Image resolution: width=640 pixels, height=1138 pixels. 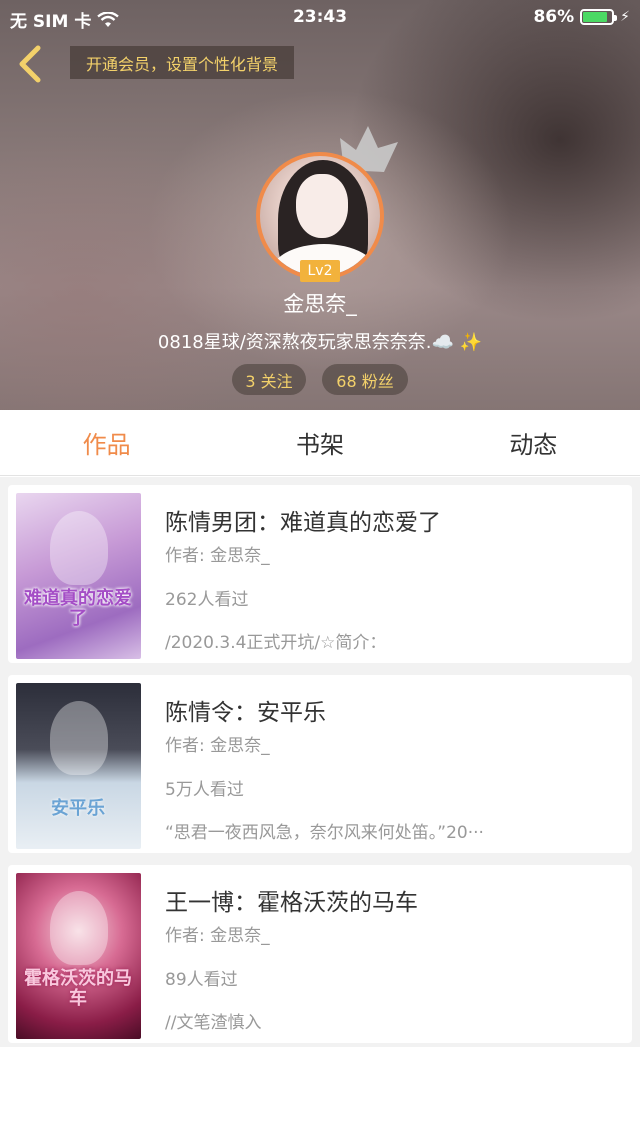 What do you see at coordinates (595, 17) in the screenshot?
I see `battery-fill` at bounding box center [595, 17].